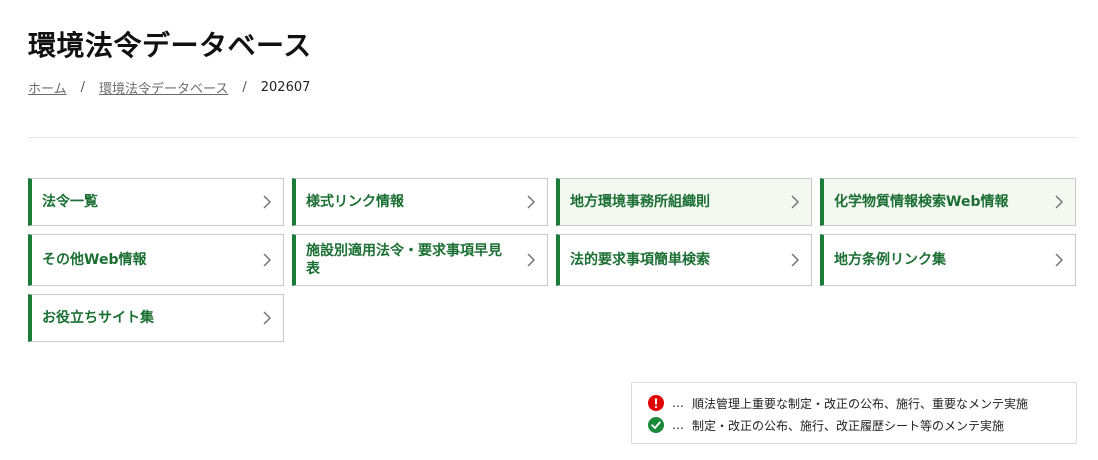 This screenshot has height=460, width=1098. Describe the element at coordinates (156, 318) in the screenshot. I see `menu-tile-useful-sites: お役立ちサイト集` at that location.